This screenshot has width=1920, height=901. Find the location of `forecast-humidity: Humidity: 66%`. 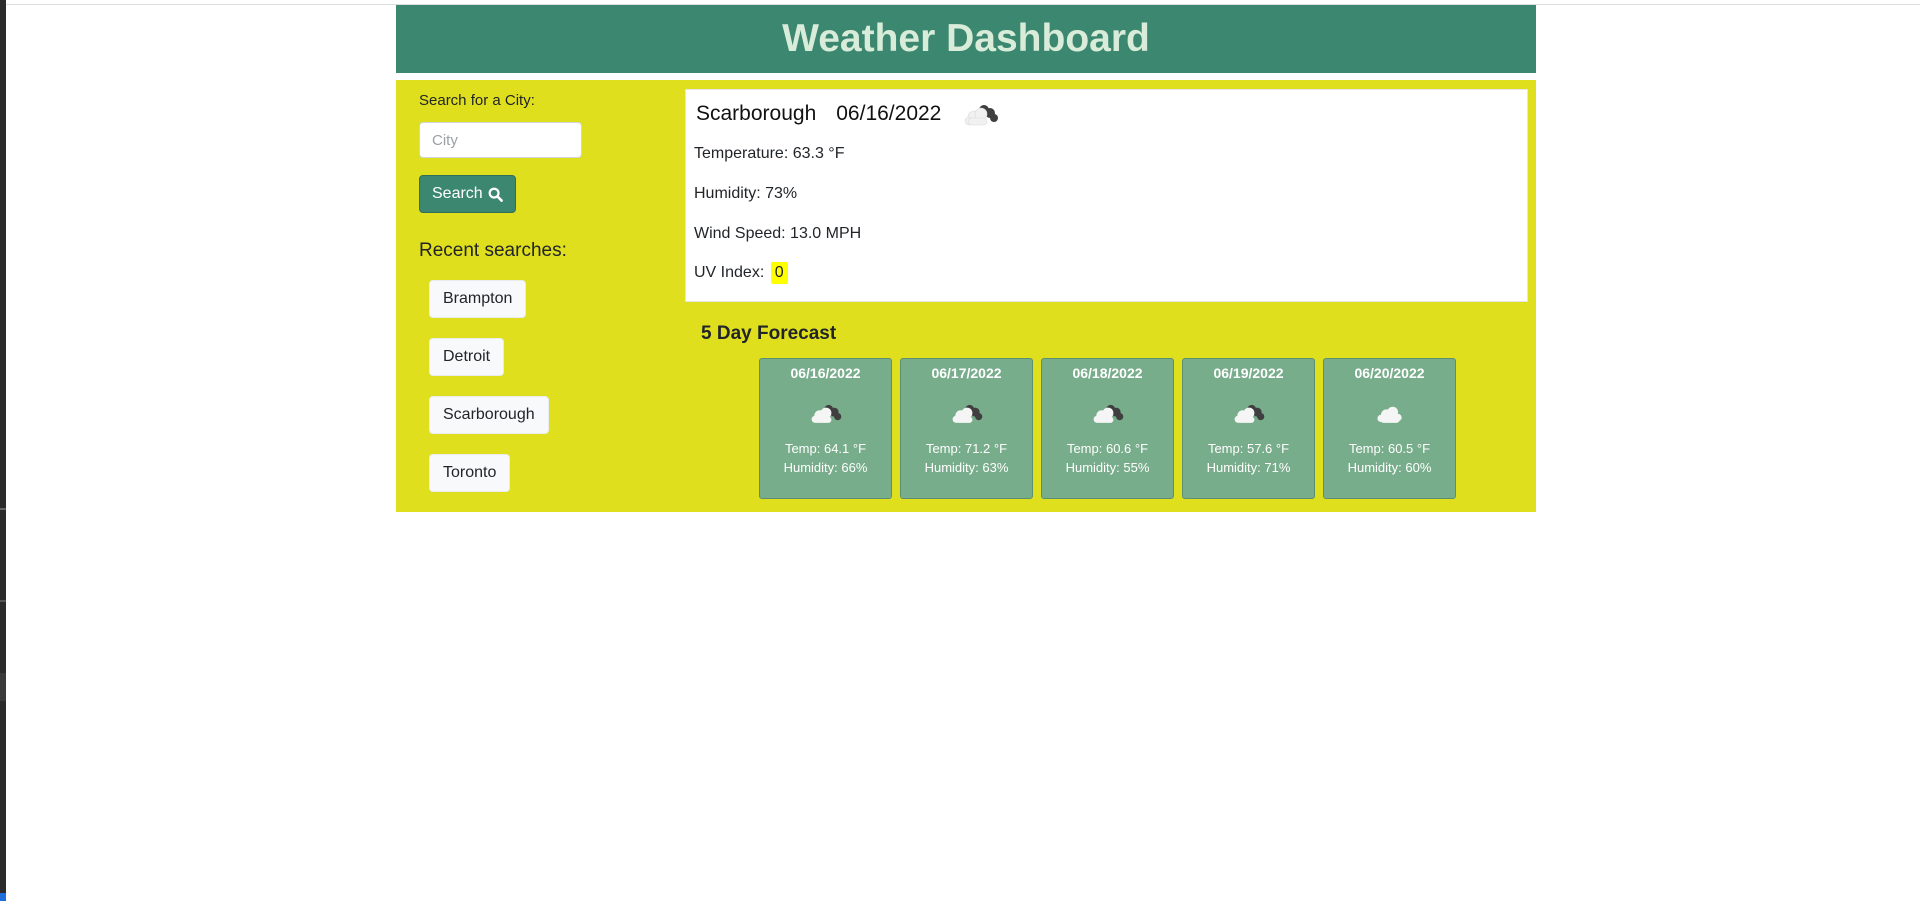

forecast-humidity: Humidity: 66% is located at coordinates (825, 467).